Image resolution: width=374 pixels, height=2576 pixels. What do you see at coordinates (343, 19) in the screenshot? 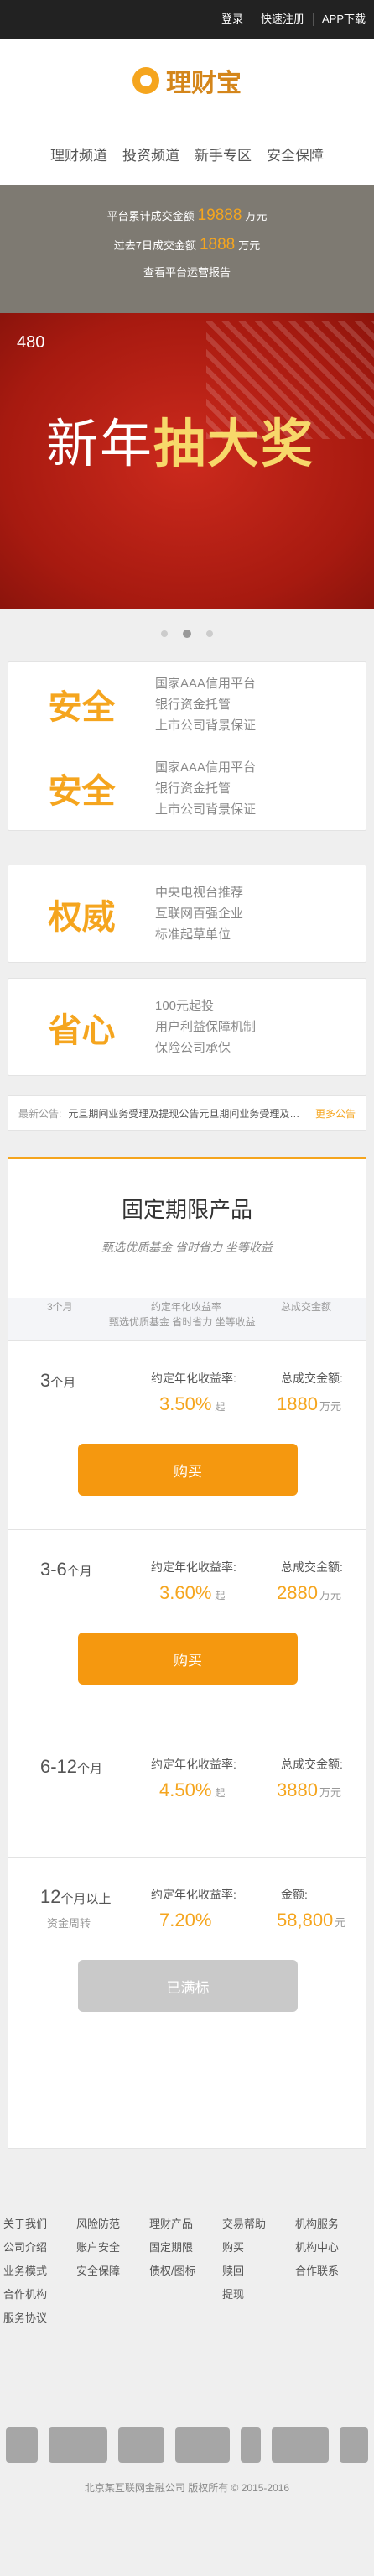
I see `app-download-link: APP下载` at bounding box center [343, 19].